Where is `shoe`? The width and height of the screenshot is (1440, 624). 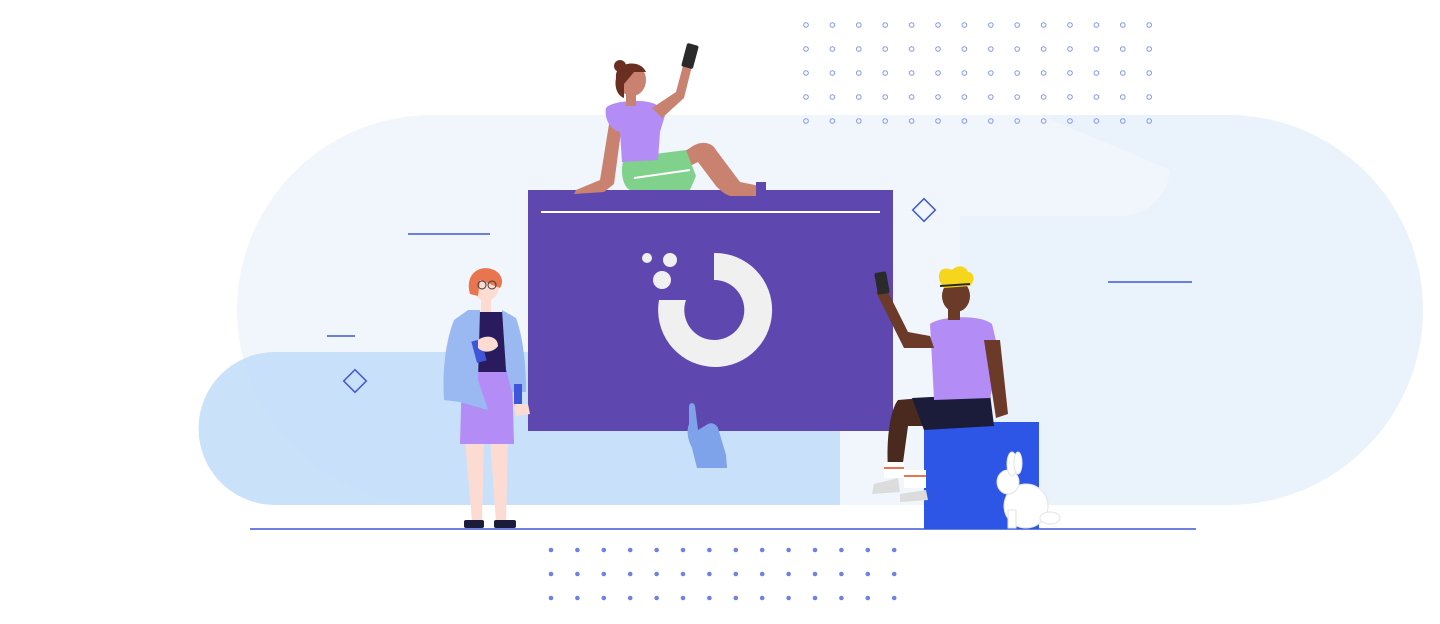
shoe is located at coordinates (761, 190).